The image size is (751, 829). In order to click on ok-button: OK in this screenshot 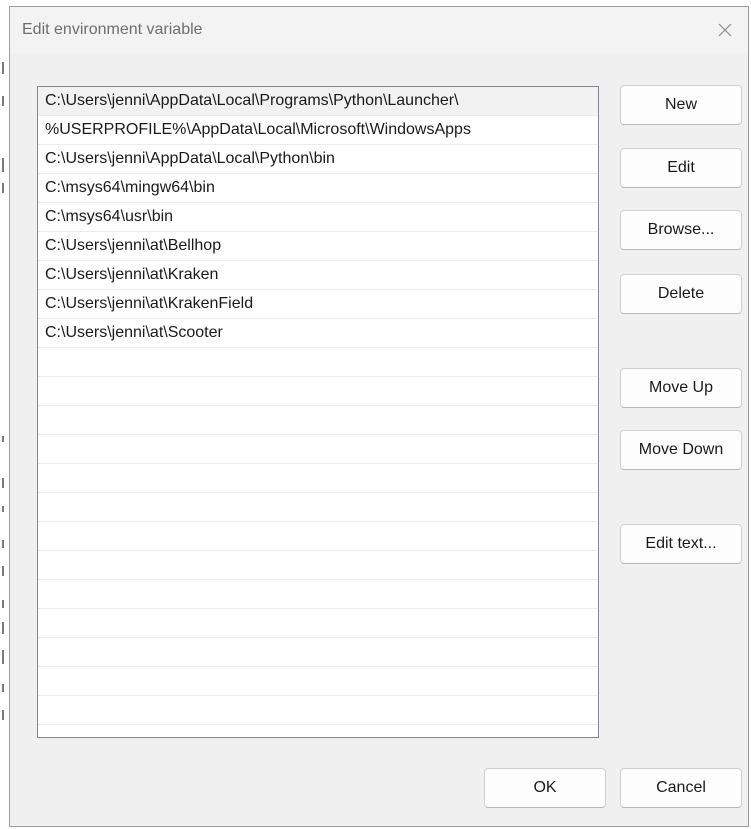, I will do `click(545, 788)`.